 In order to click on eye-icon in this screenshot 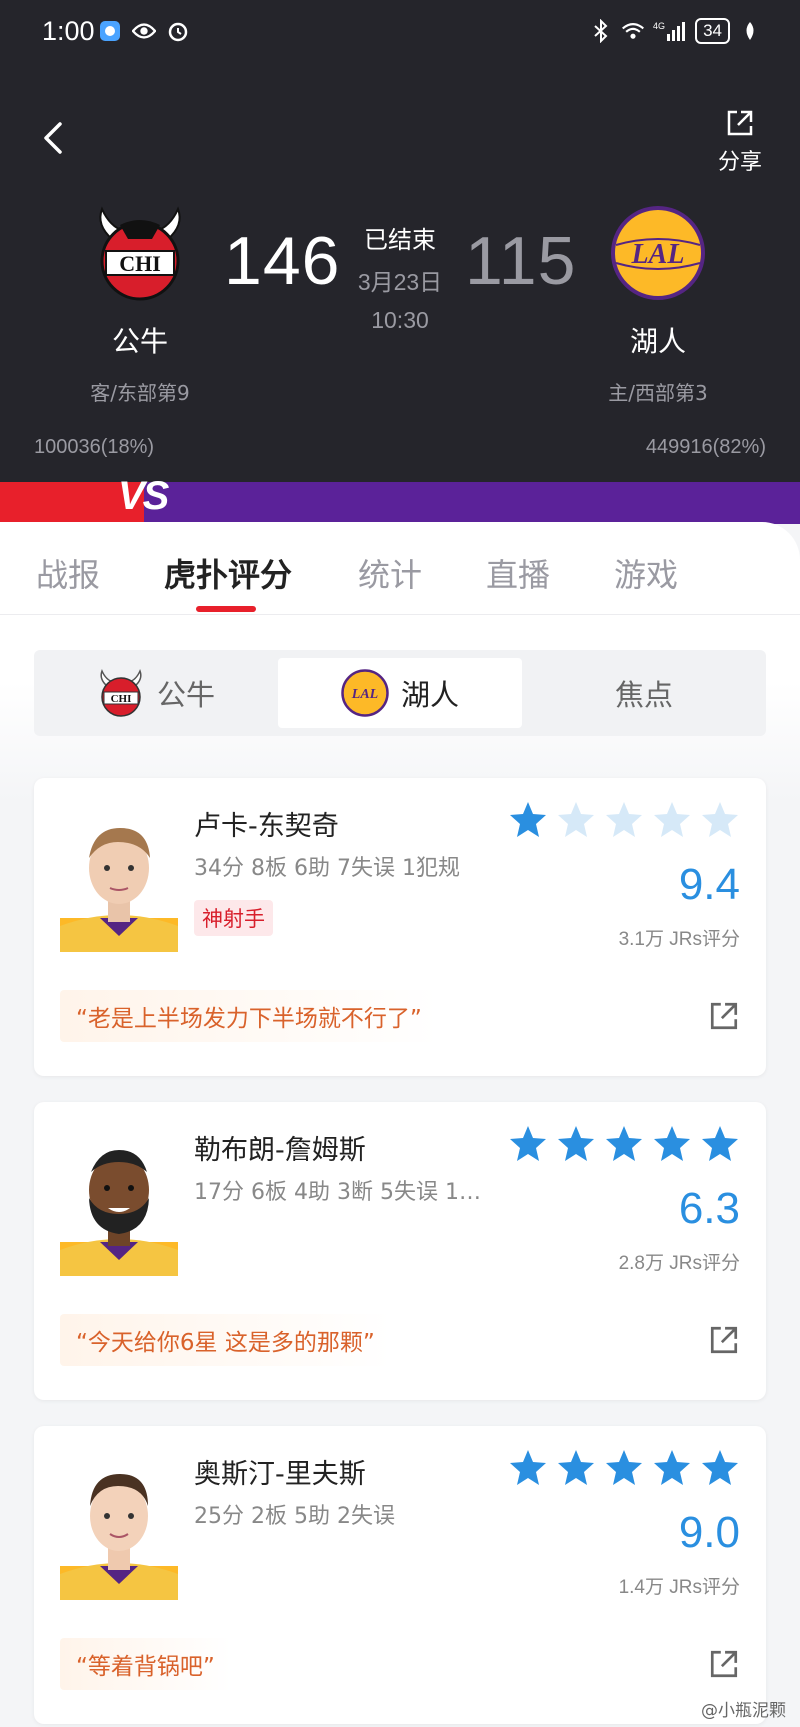, I will do `click(144, 31)`.